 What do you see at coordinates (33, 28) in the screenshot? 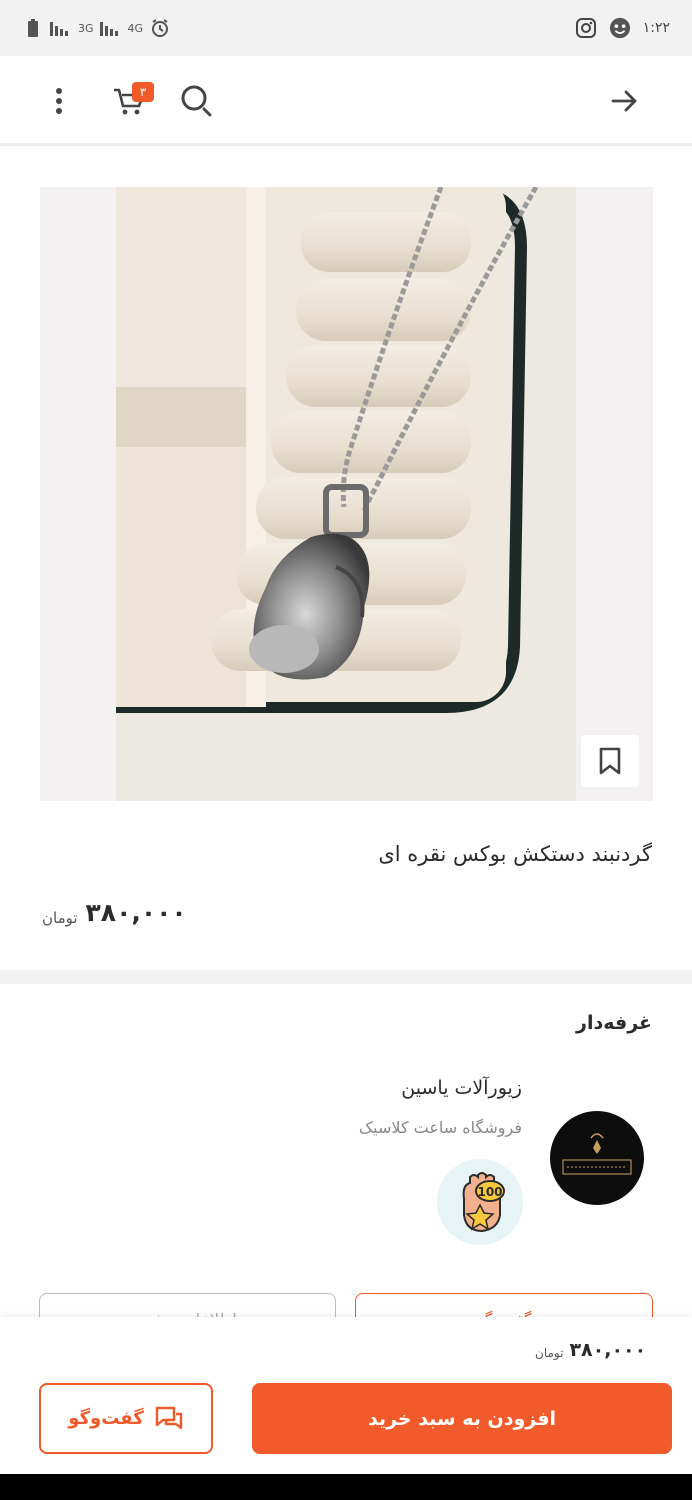
I see `battery-icon` at bounding box center [33, 28].